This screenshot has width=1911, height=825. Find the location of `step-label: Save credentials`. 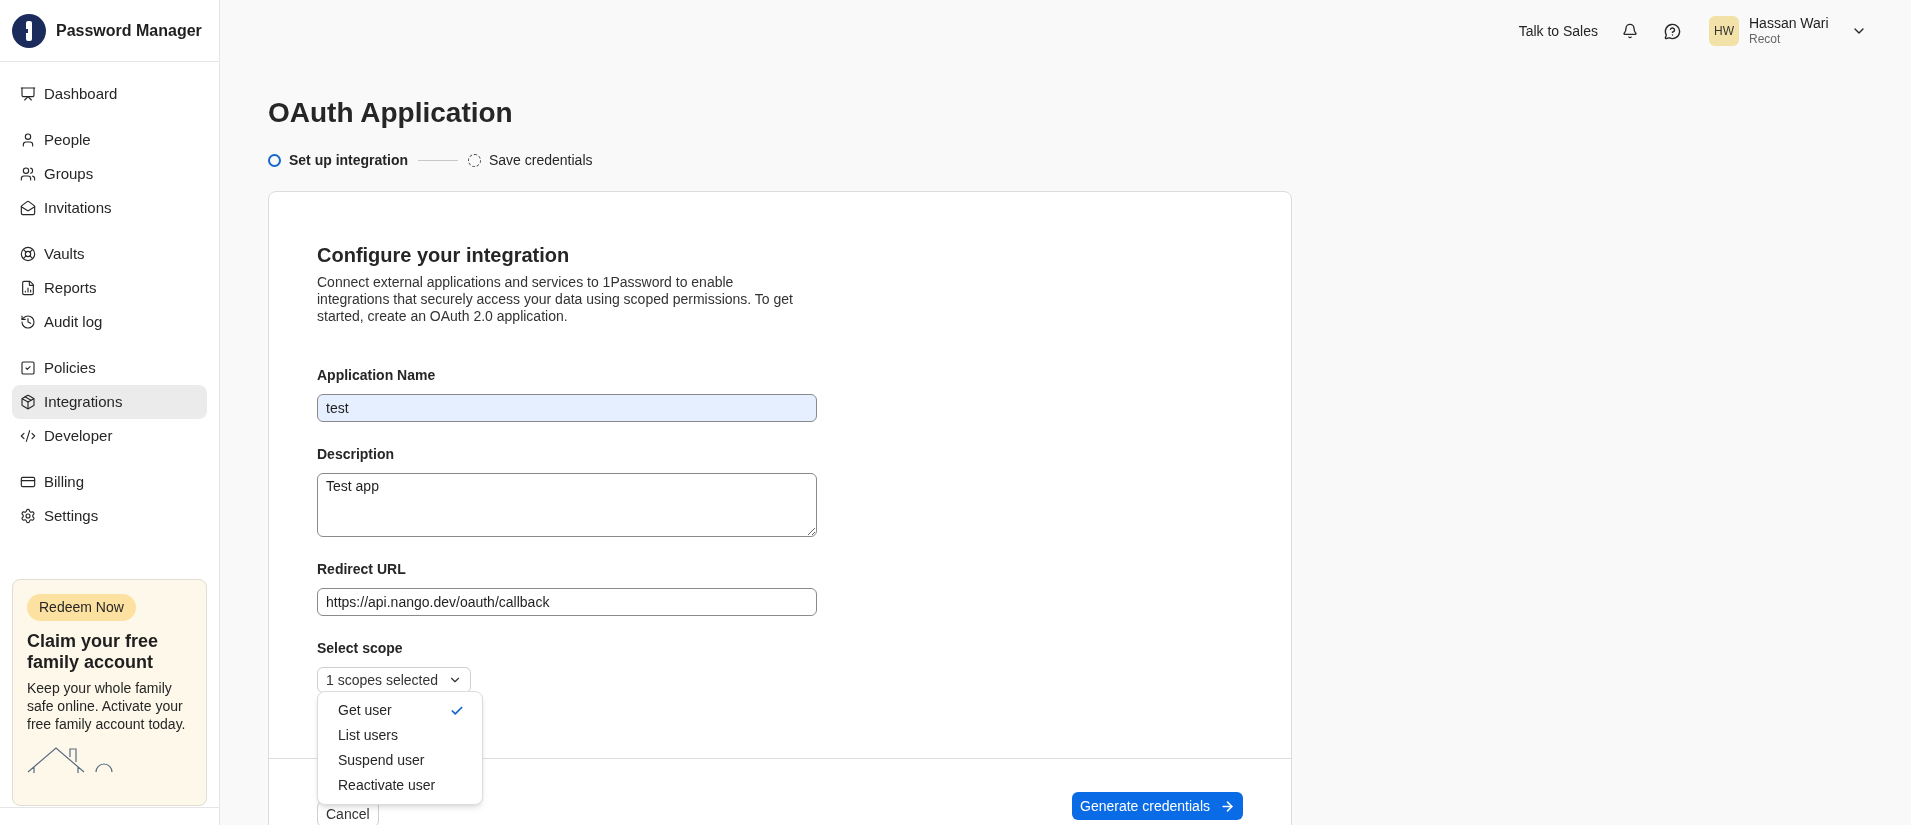

step-label: Save credentials is located at coordinates (541, 160).